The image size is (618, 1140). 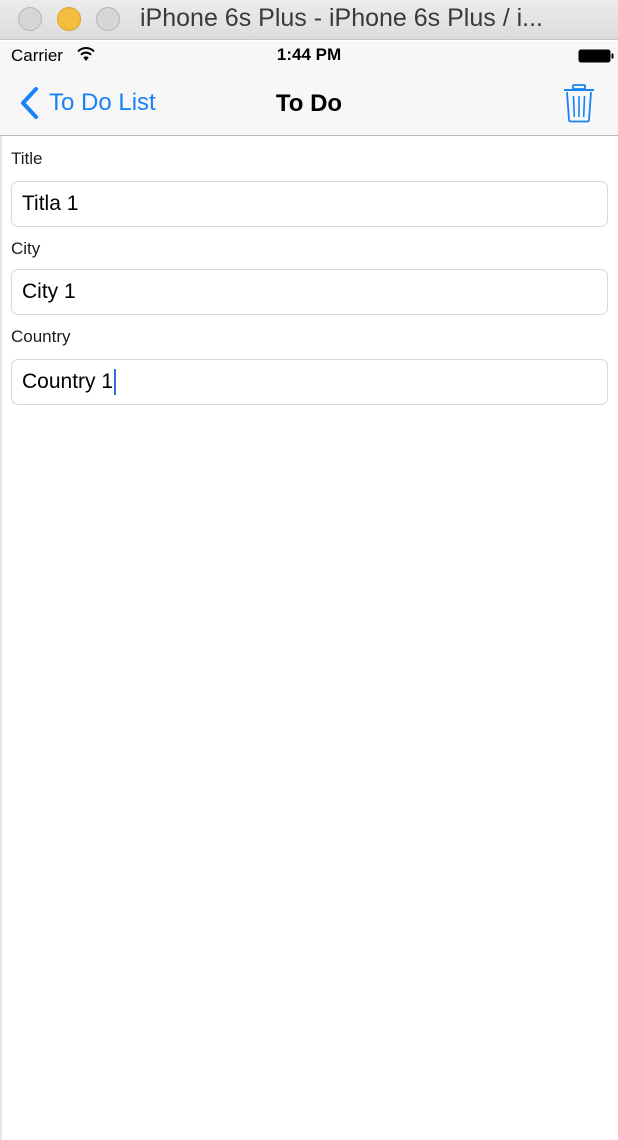 I want to click on close-window-button, so click(x=30, y=19).